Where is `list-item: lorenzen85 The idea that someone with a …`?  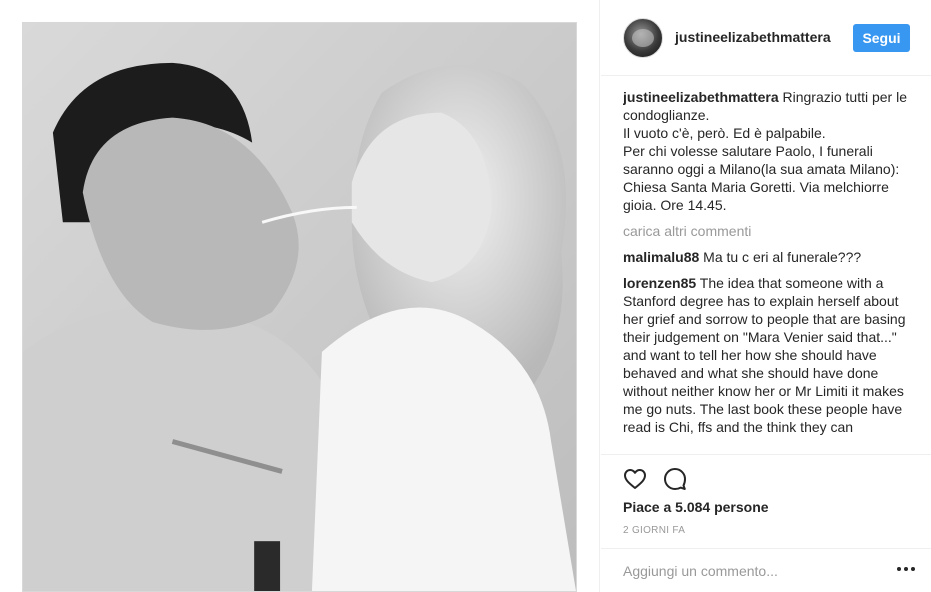 list-item: lorenzen85 The idea that someone with a … is located at coordinates (771, 355).